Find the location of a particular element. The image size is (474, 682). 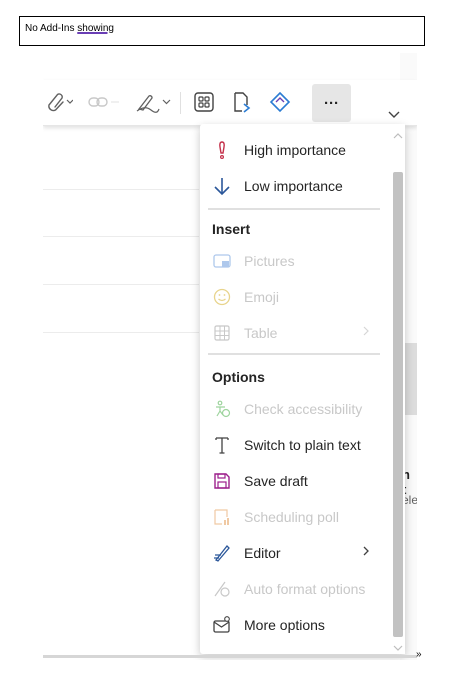

menu-item-label: Scheduling poll is located at coordinates (291, 517).